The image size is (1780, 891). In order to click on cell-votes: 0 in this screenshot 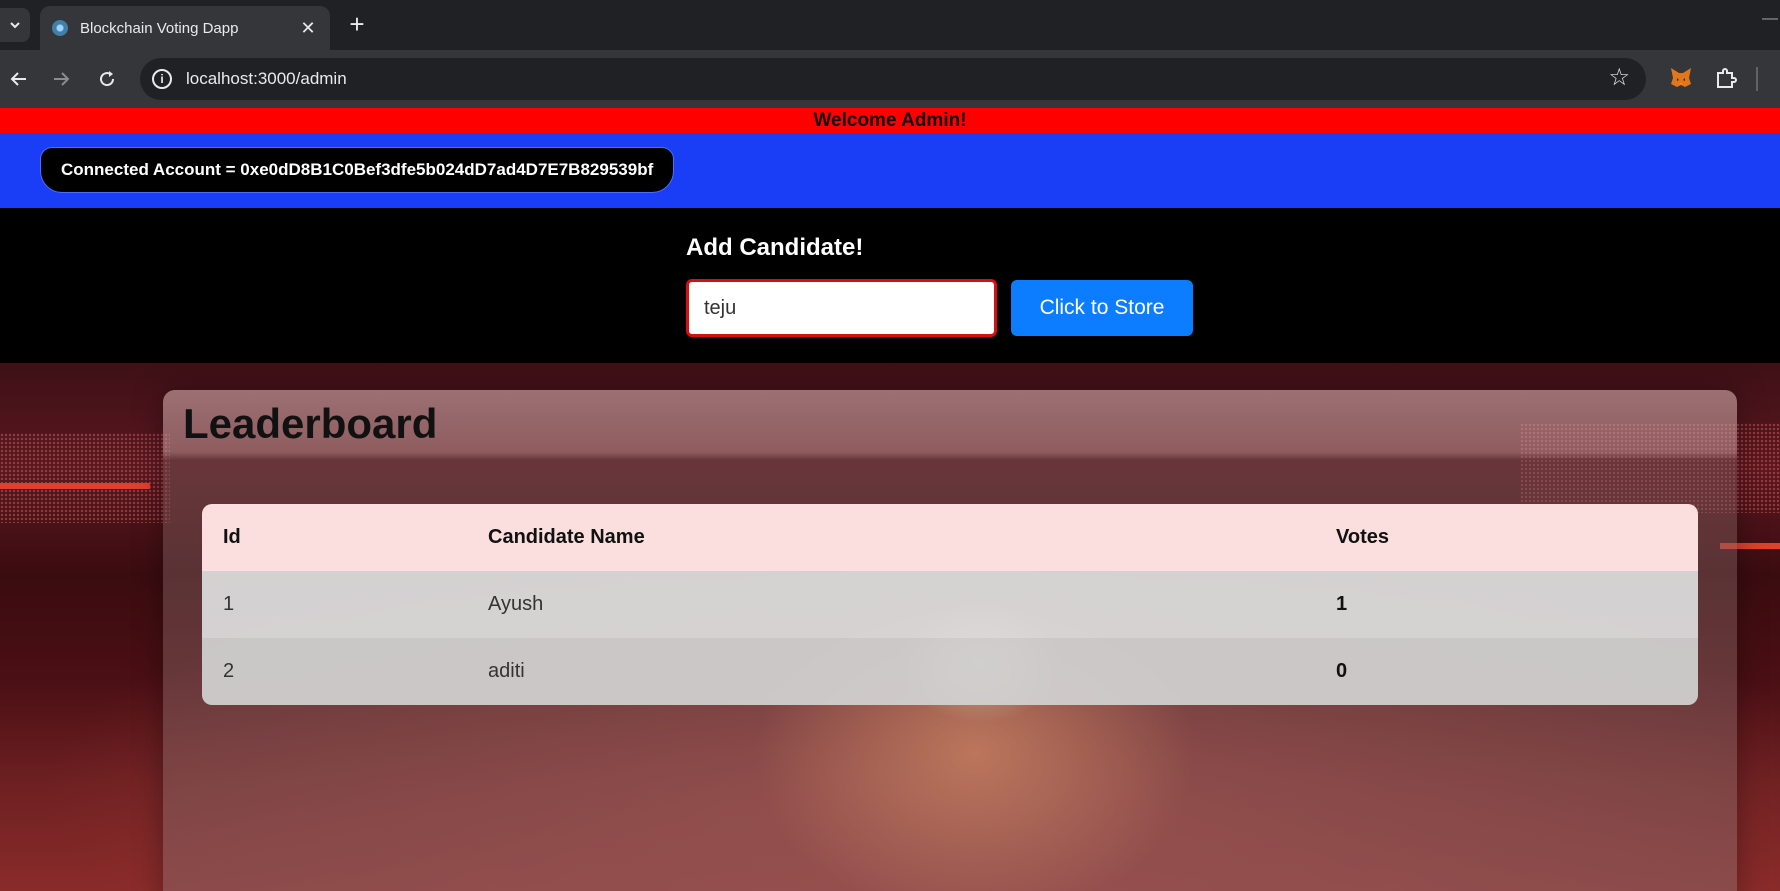, I will do `click(1506, 671)`.